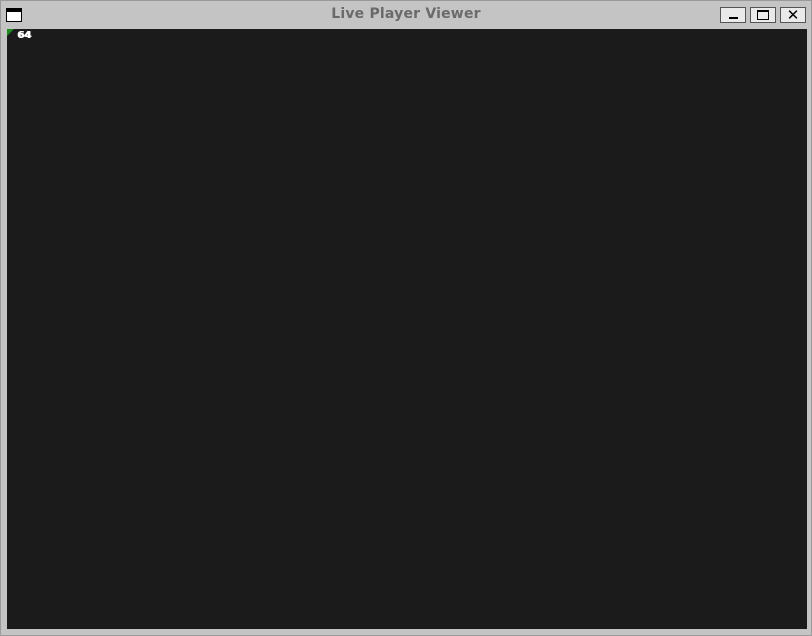 The height and width of the screenshot is (636, 812). I want to click on player-marker, so click(10, 32).